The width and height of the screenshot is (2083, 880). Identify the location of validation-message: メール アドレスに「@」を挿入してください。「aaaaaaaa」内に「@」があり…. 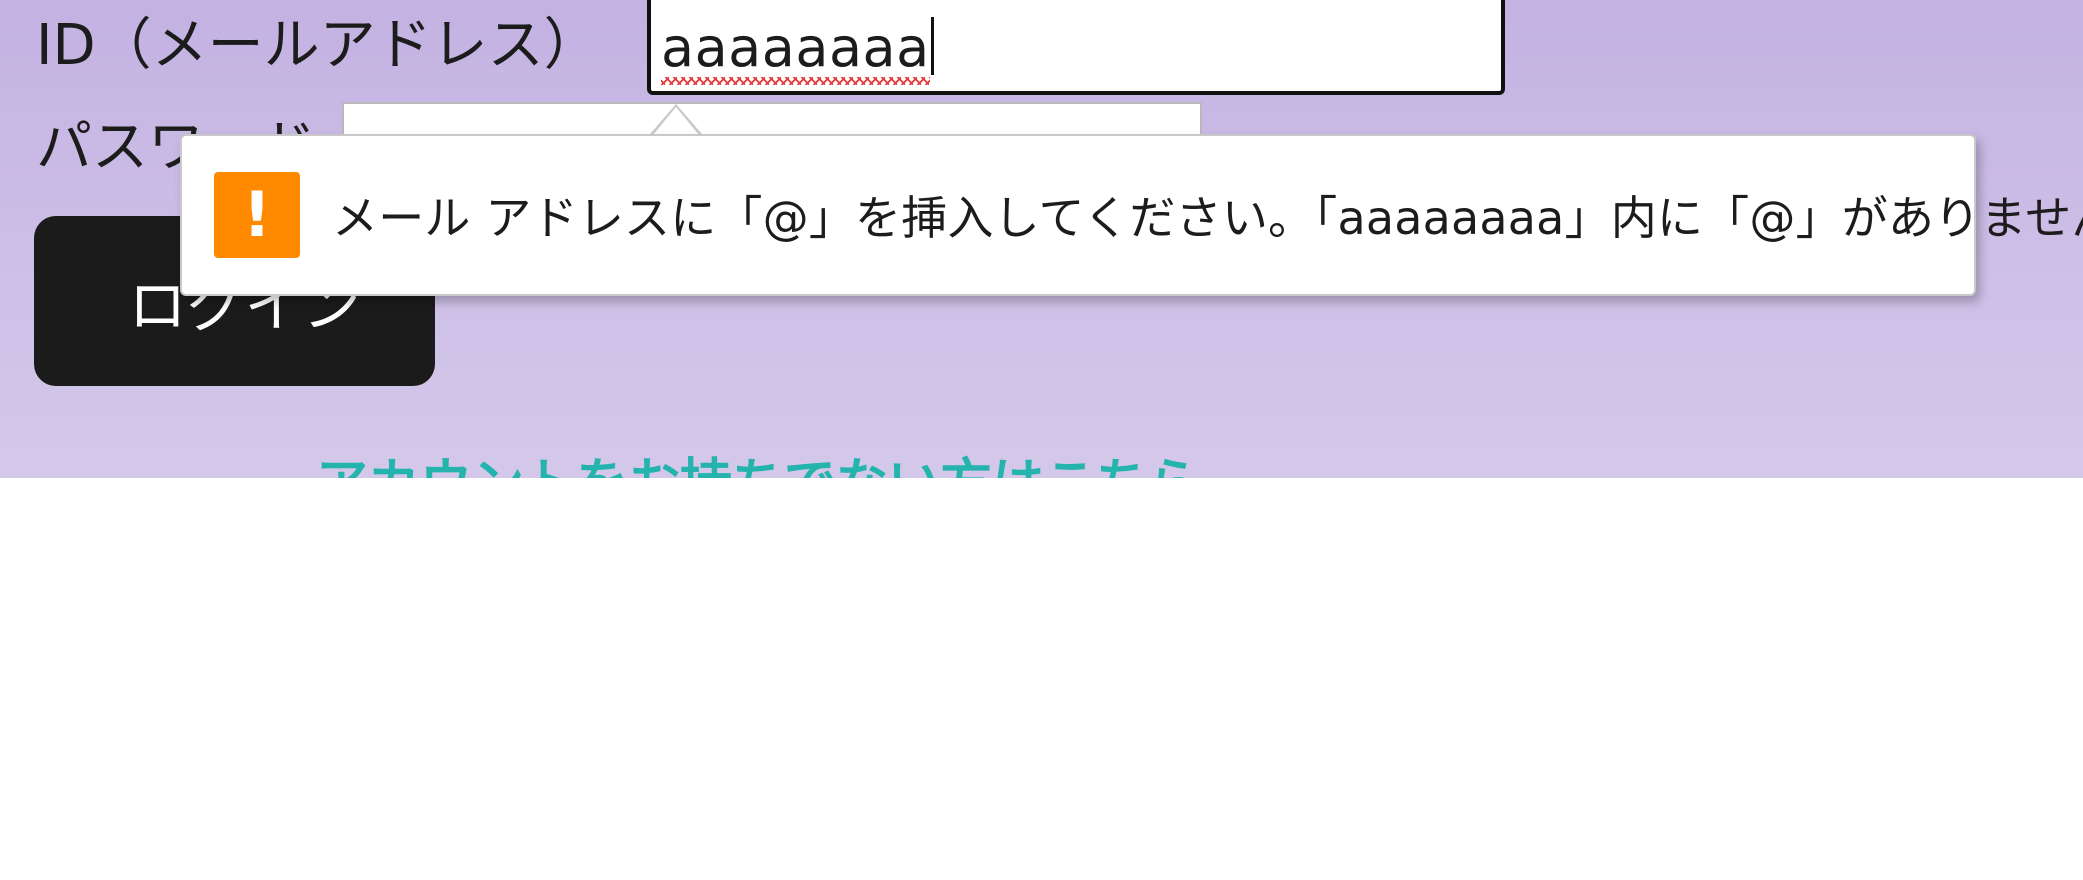
(1207, 218).